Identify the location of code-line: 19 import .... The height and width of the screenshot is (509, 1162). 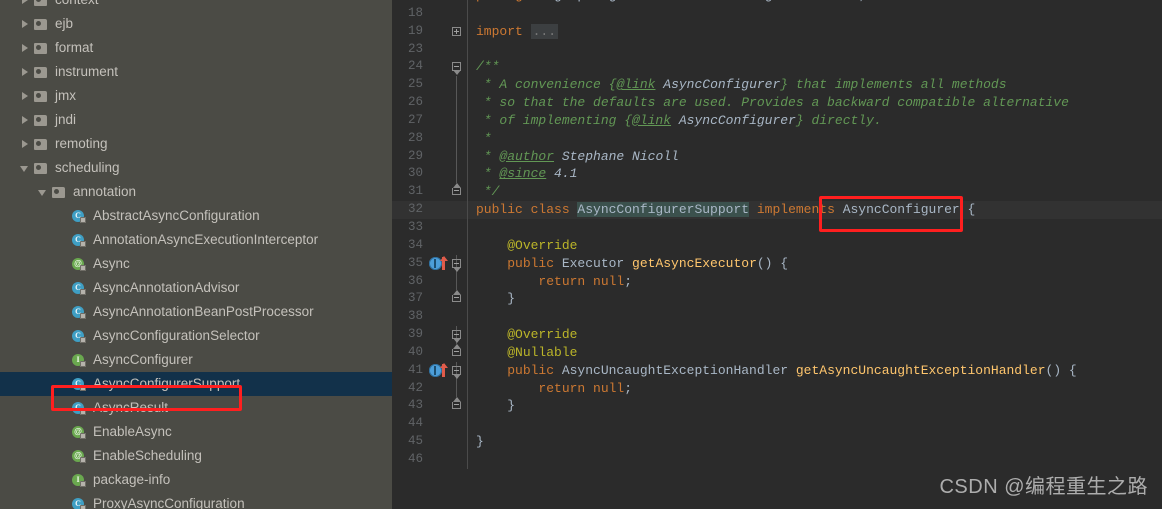
(777, 31).